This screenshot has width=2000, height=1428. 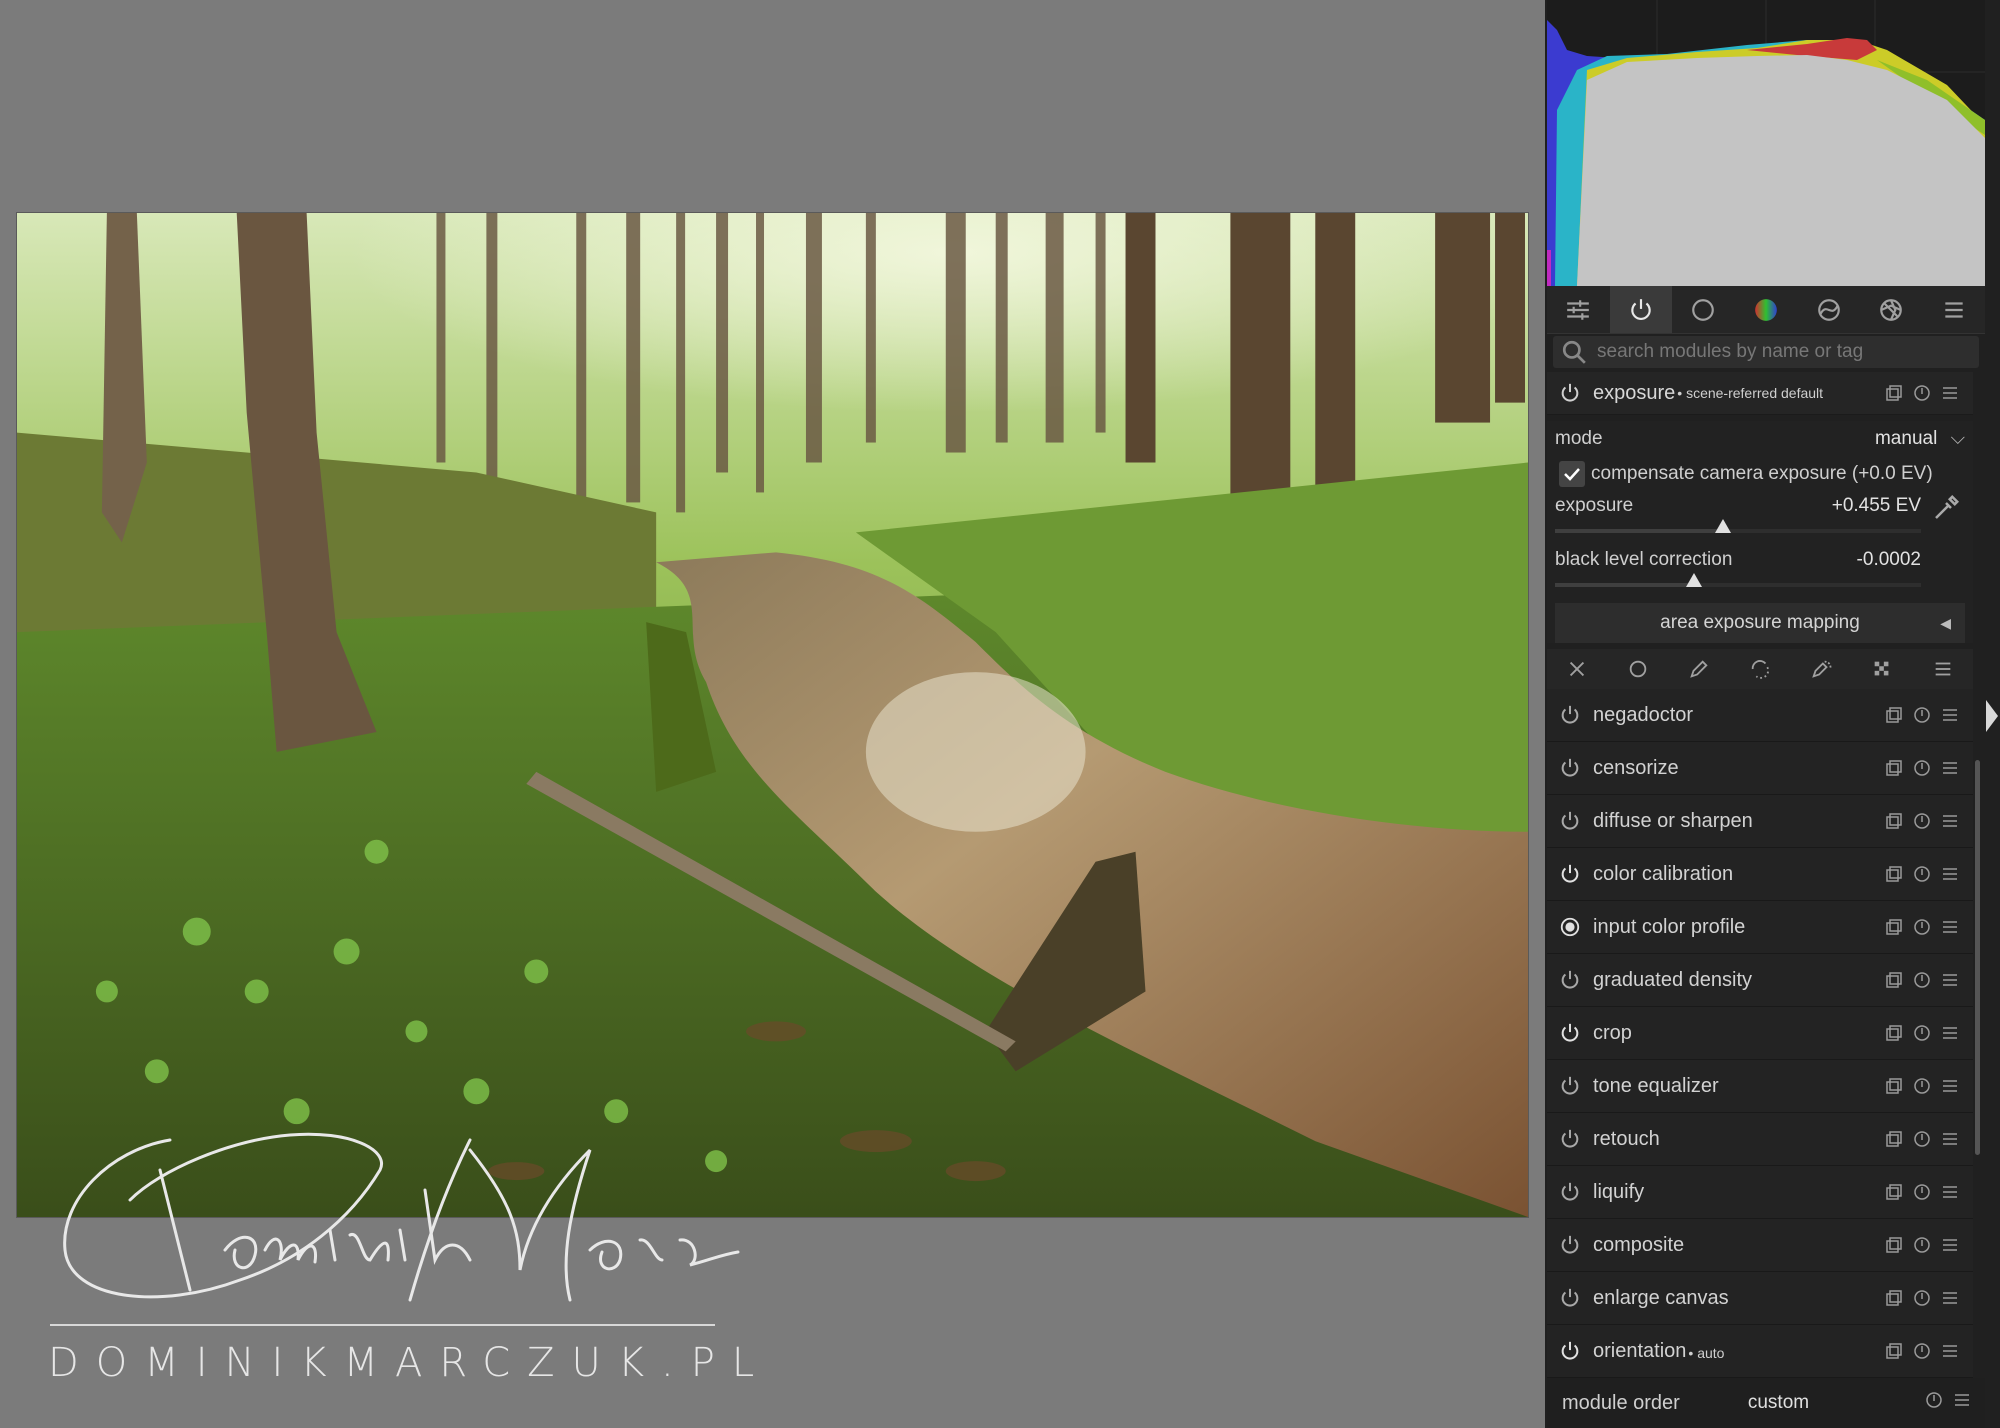 I want to click on tab-effects, so click(x=1891, y=310).